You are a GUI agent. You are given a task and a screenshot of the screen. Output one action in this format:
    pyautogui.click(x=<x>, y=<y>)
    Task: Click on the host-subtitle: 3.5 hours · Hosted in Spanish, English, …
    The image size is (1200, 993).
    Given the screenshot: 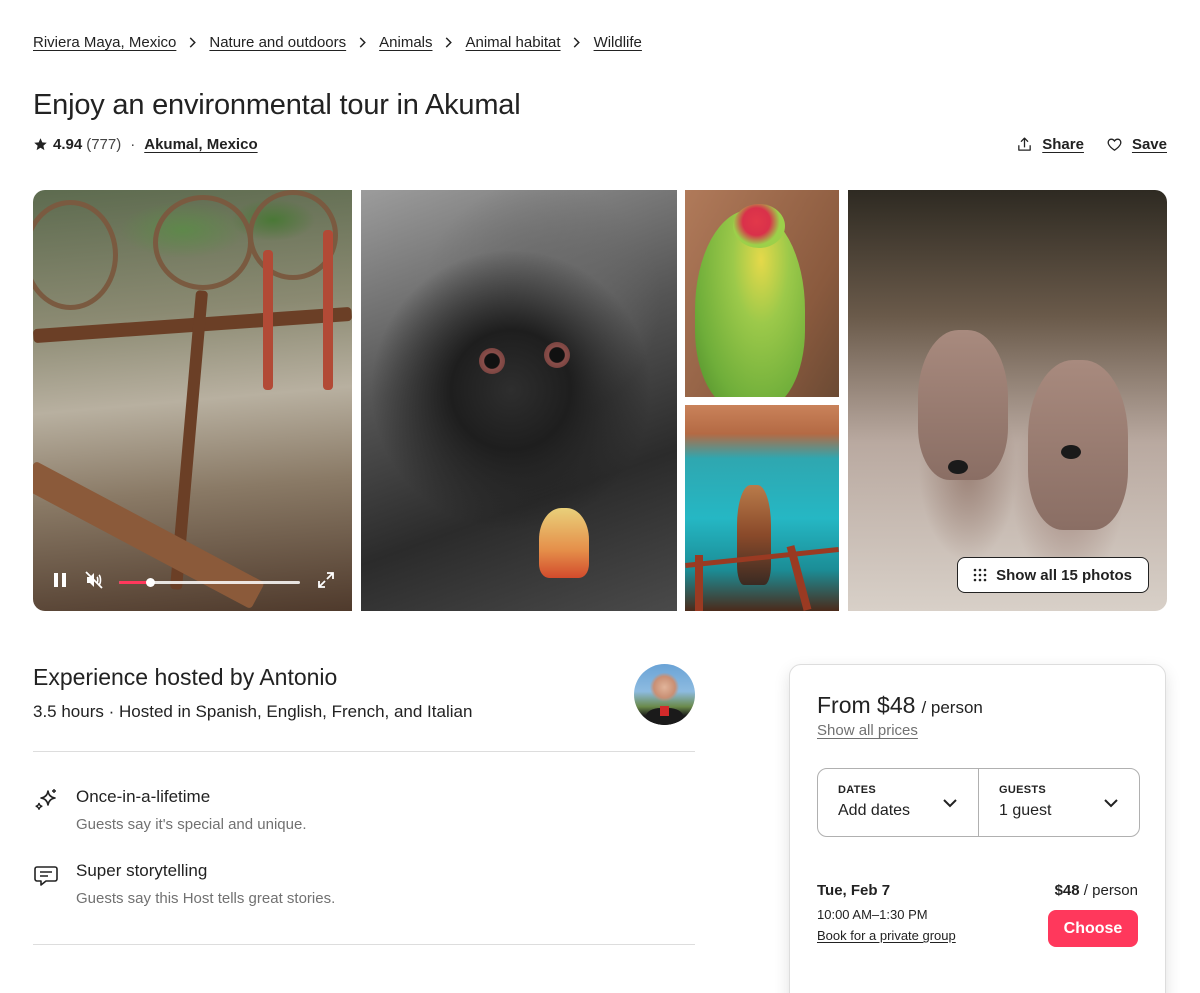 What is the action you would take?
    pyautogui.click(x=253, y=711)
    